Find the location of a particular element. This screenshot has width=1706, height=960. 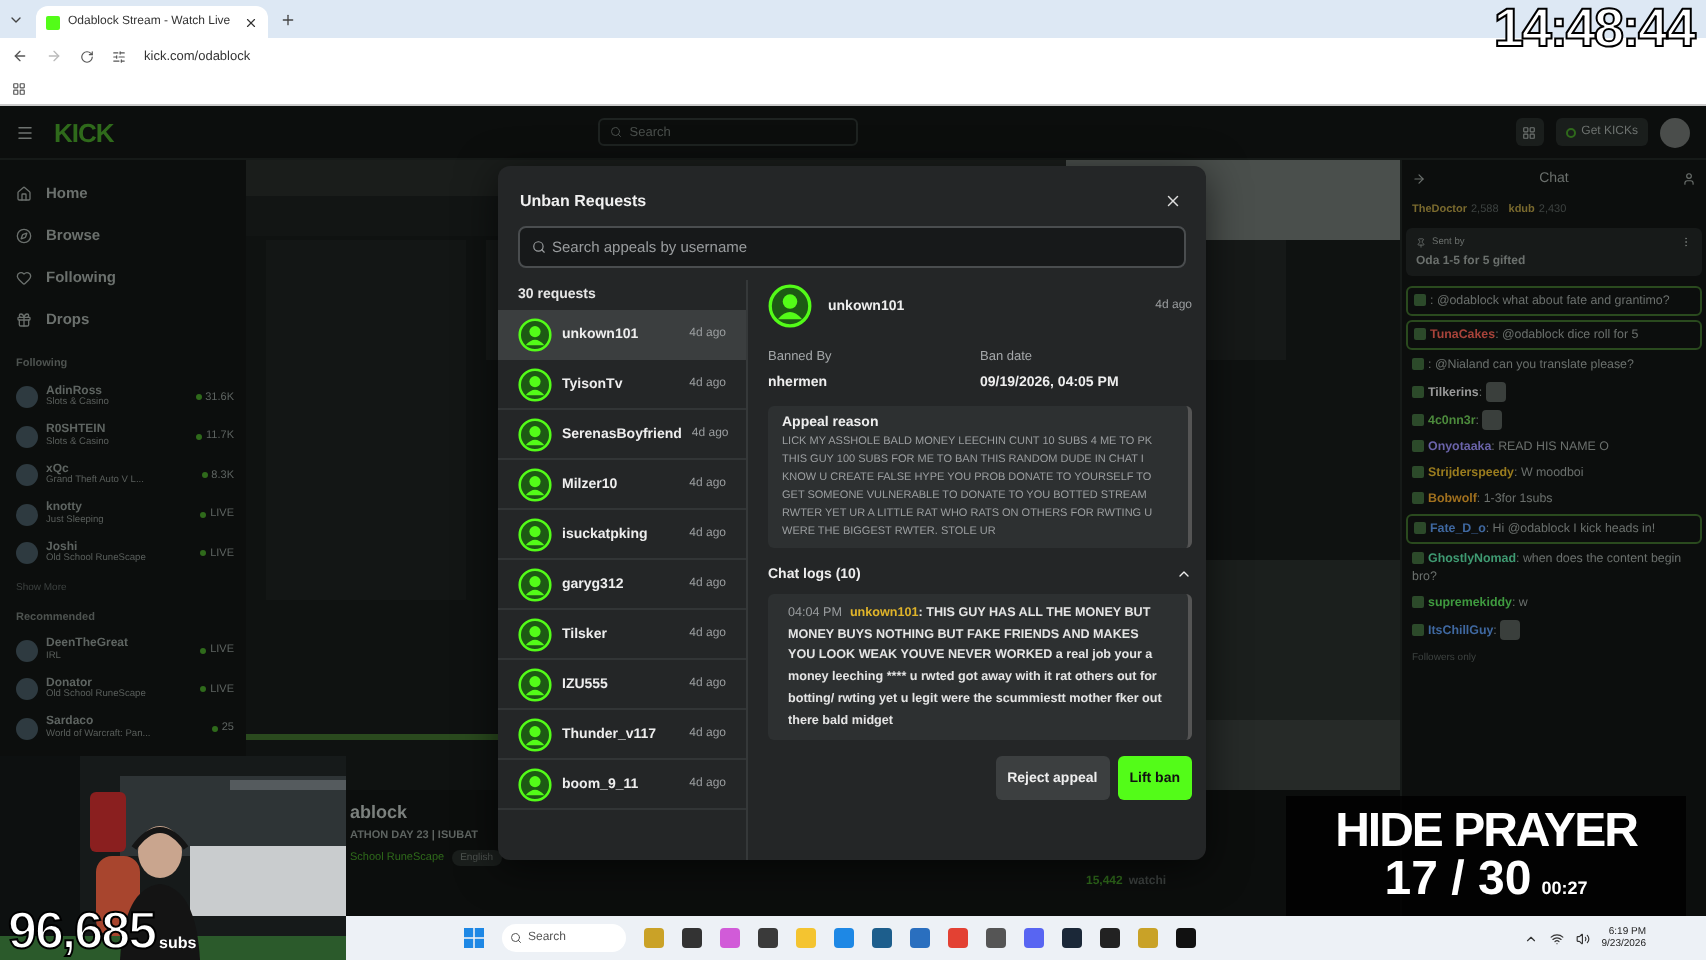

home-icon is located at coordinates (24, 193).